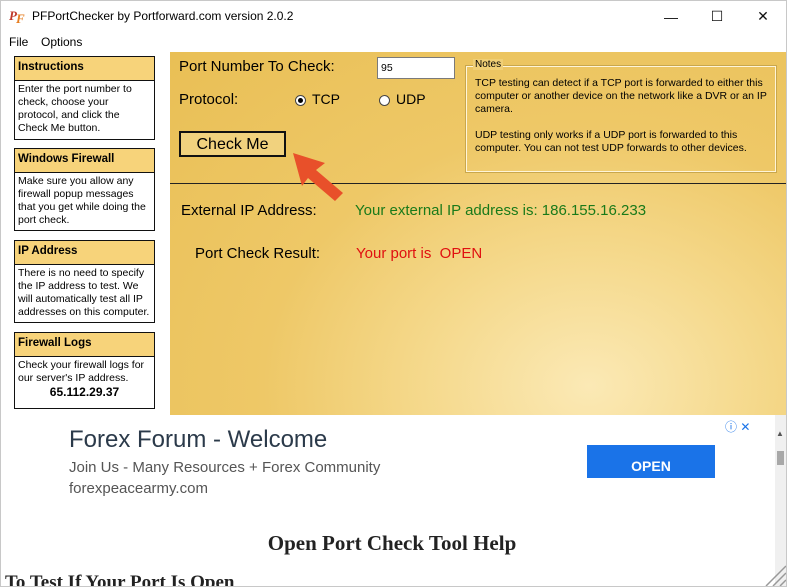 The width and height of the screenshot is (787, 587). I want to click on port-number-input, so click(416, 68).